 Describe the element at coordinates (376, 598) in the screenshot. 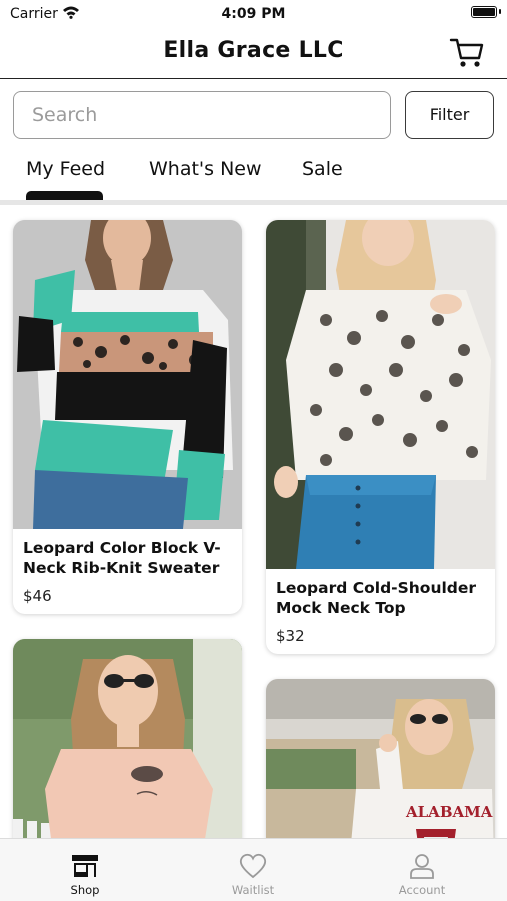

I see `product-name: Leopard Cold-Shoulder Mock Neck Top` at that location.